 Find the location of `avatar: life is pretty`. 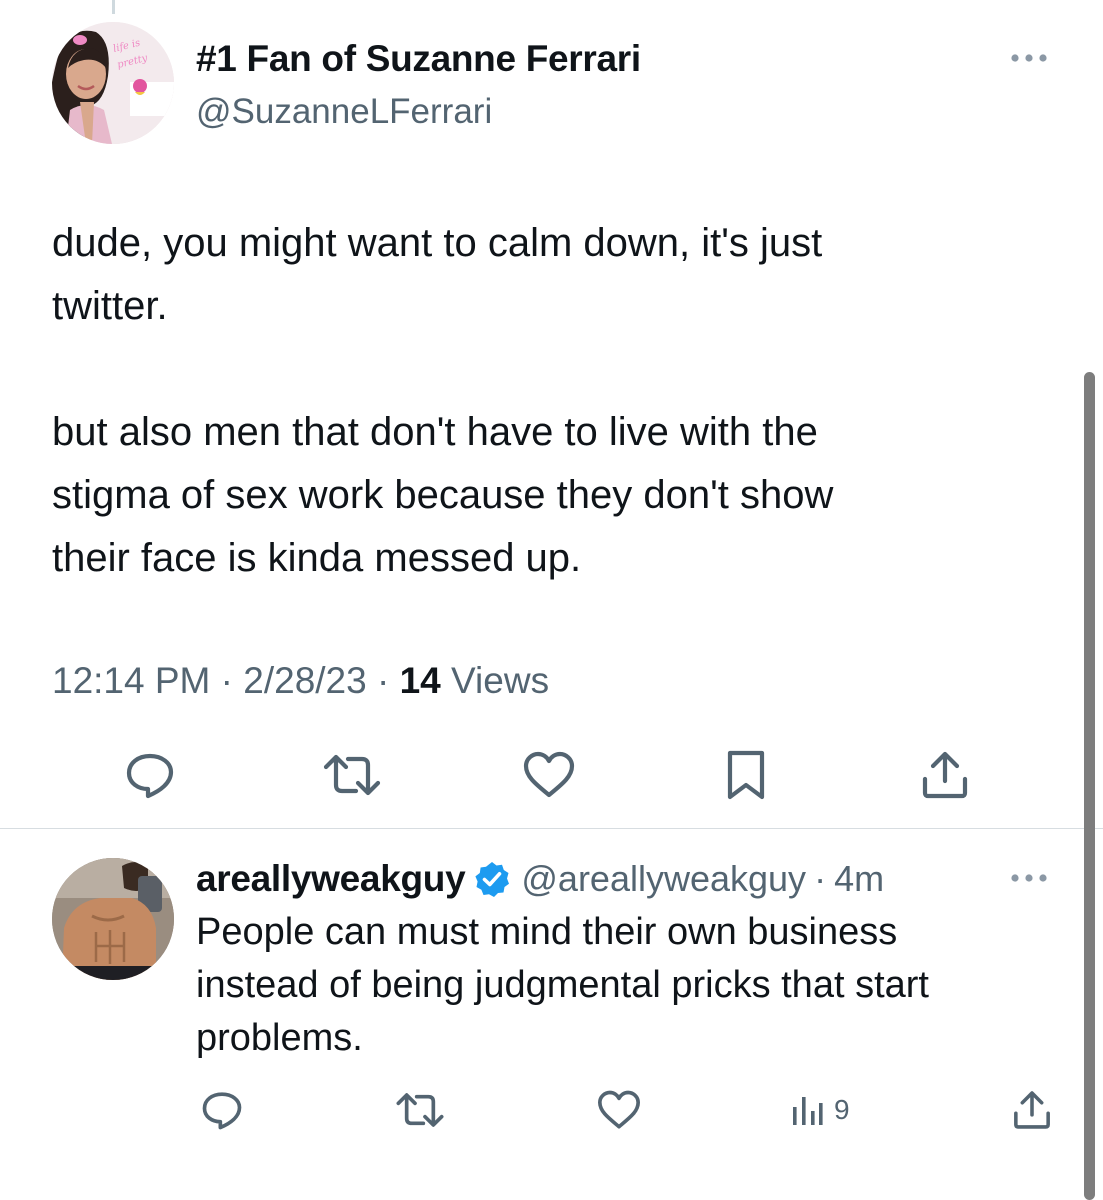

avatar: life is pretty is located at coordinates (113, 83).